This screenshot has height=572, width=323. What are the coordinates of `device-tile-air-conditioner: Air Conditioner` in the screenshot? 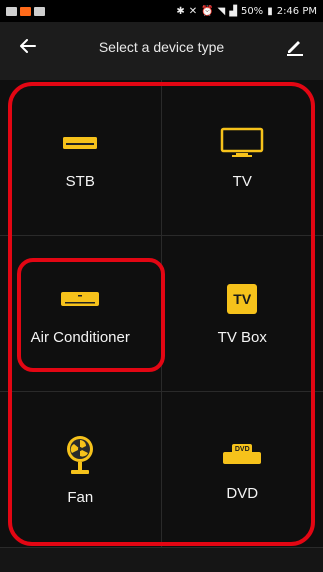 It's located at (81, 314).